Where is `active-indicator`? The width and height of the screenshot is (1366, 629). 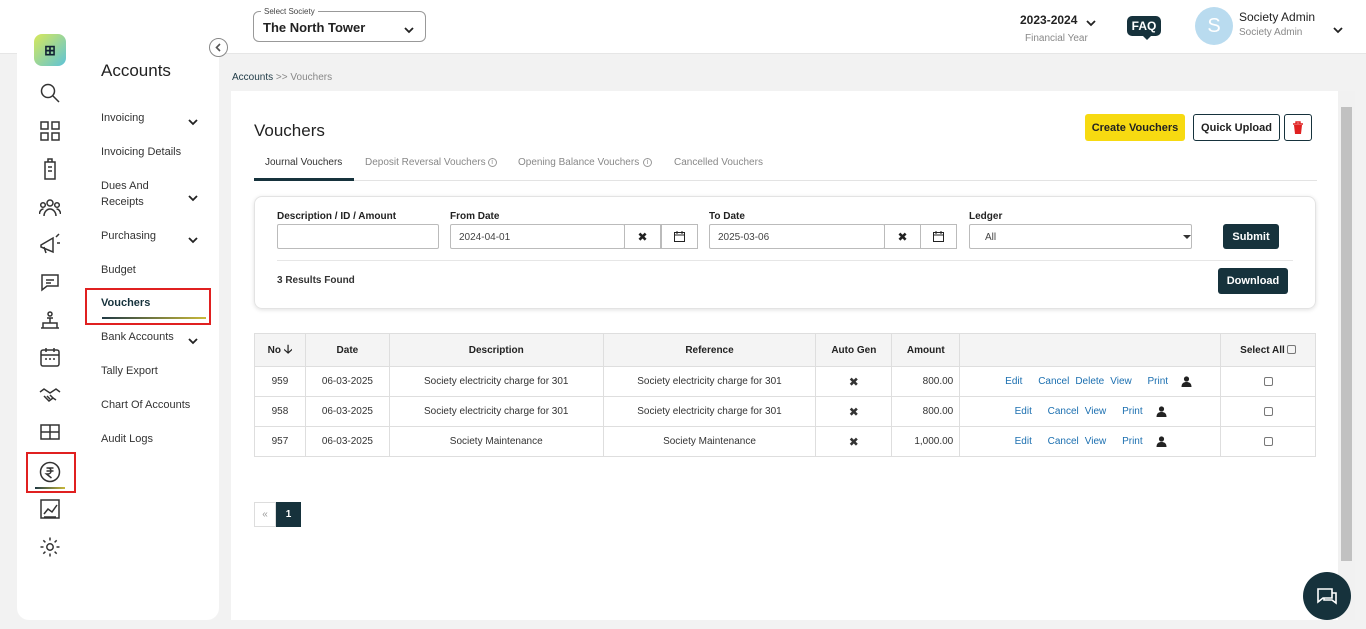 active-indicator is located at coordinates (50, 488).